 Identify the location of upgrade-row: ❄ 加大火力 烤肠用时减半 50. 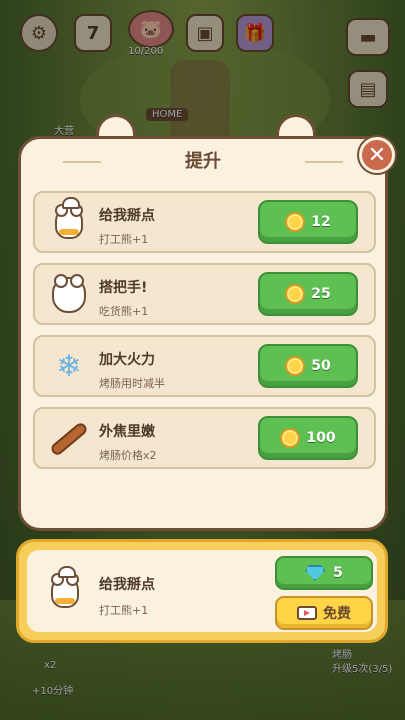
(204, 366).